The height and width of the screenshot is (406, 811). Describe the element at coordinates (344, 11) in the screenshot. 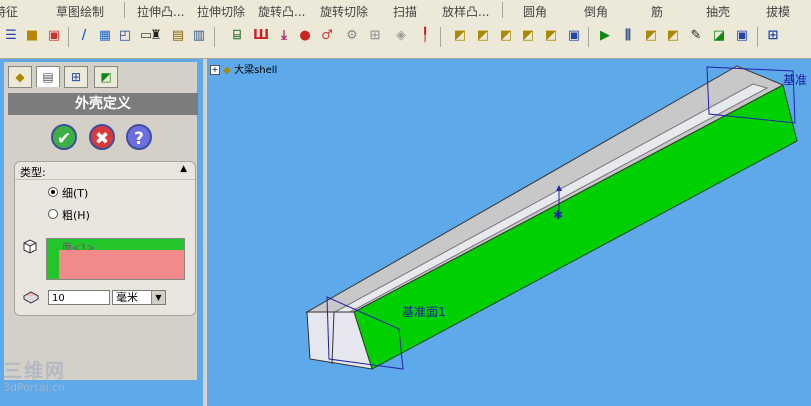

I see `menu-revolve-cut: 旋转切除` at that location.